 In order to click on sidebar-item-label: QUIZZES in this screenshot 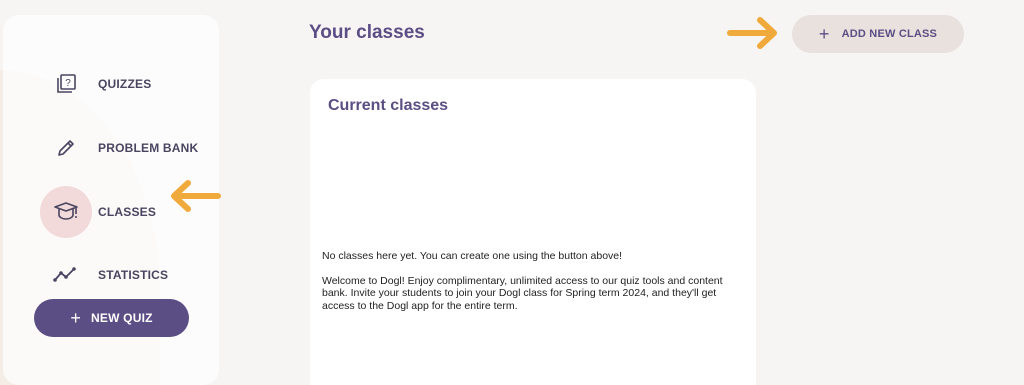, I will do `click(125, 84)`.